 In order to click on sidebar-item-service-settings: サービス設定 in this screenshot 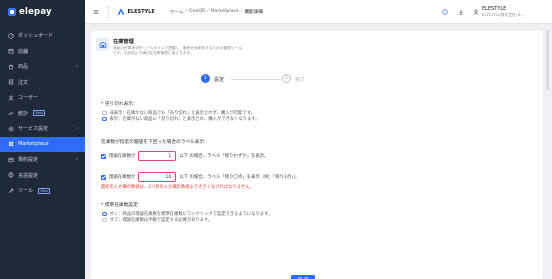, I will do `click(42, 129)`.